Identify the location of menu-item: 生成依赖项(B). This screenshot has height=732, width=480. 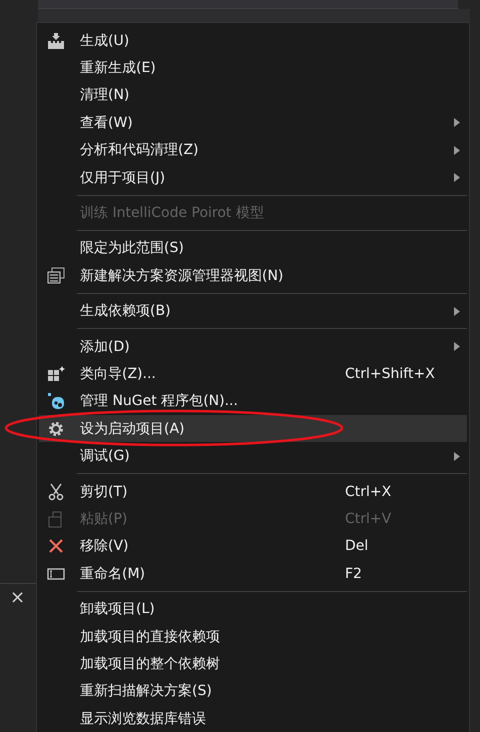
(253, 311).